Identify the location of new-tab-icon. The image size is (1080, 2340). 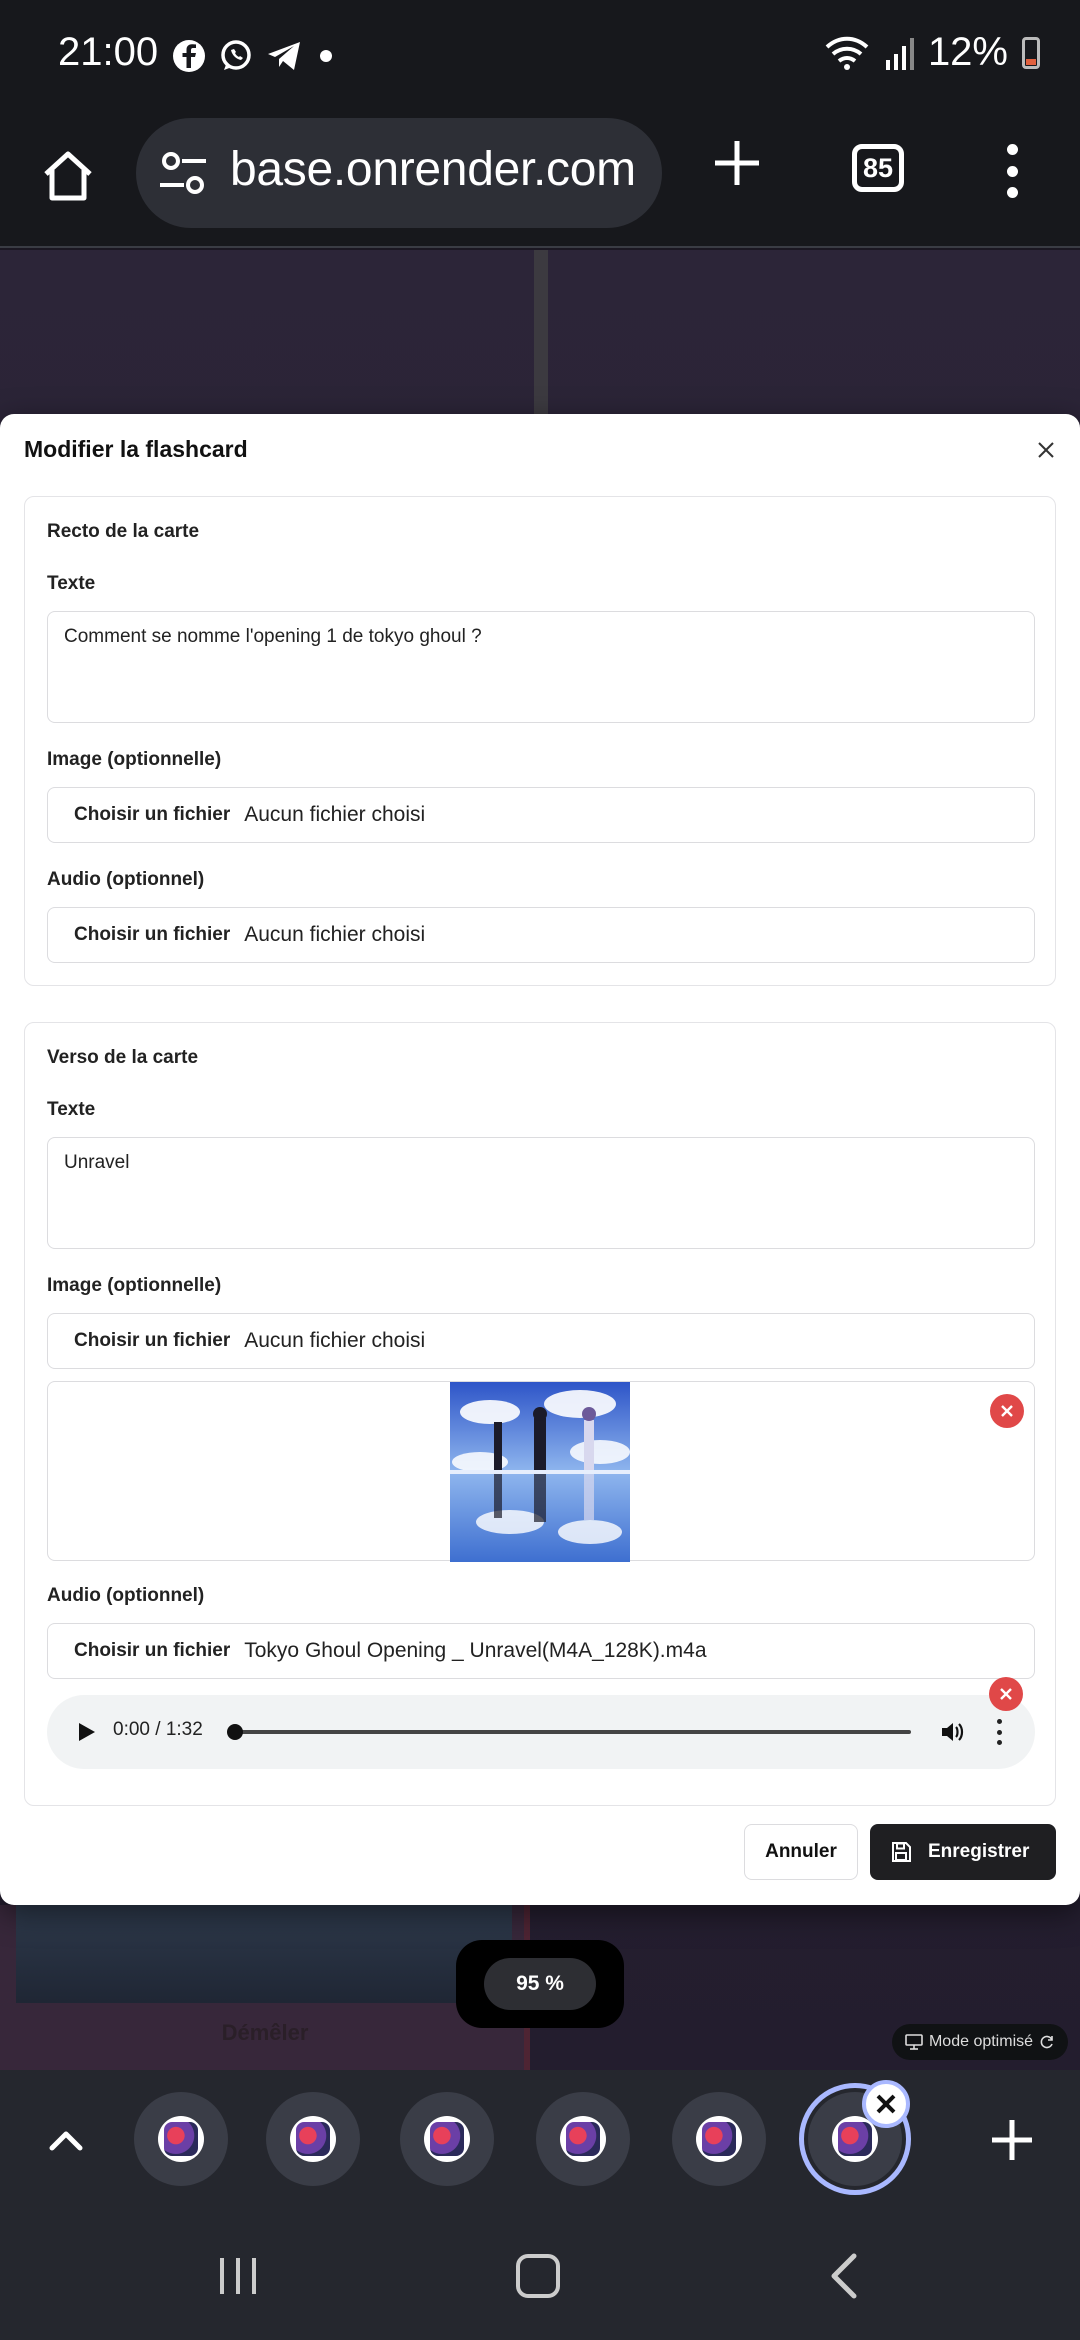
(737, 163).